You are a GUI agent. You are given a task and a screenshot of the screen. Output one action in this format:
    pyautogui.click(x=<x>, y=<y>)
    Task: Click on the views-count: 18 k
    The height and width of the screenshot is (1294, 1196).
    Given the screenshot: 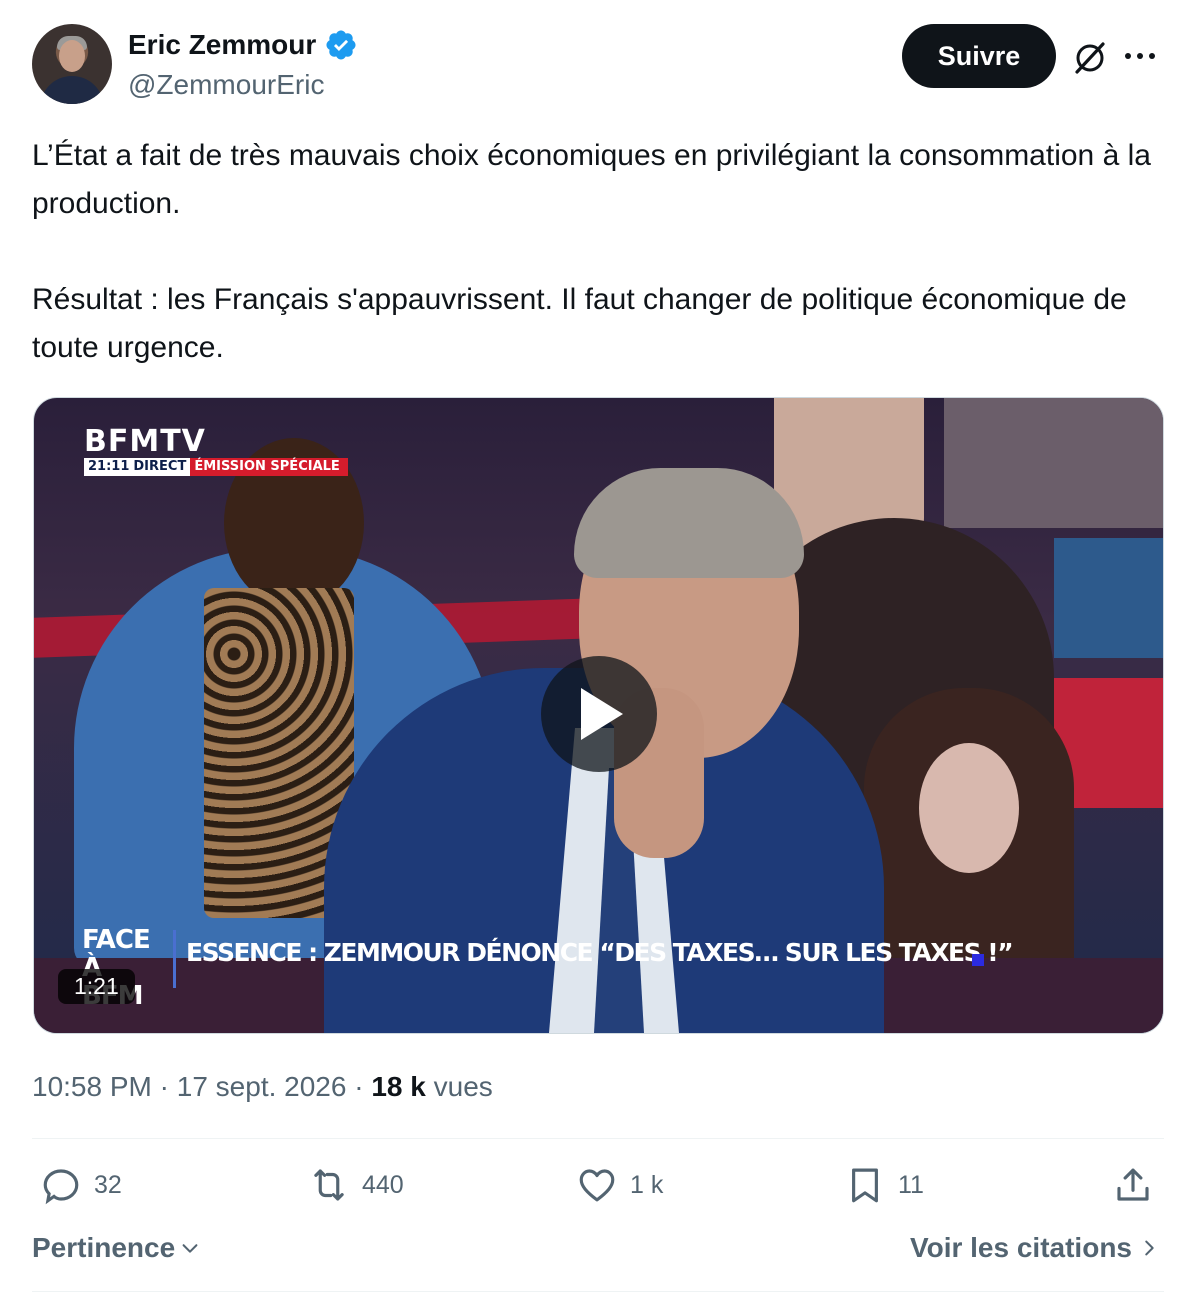 What is the action you would take?
    pyautogui.click(x=398, y=1086)
    